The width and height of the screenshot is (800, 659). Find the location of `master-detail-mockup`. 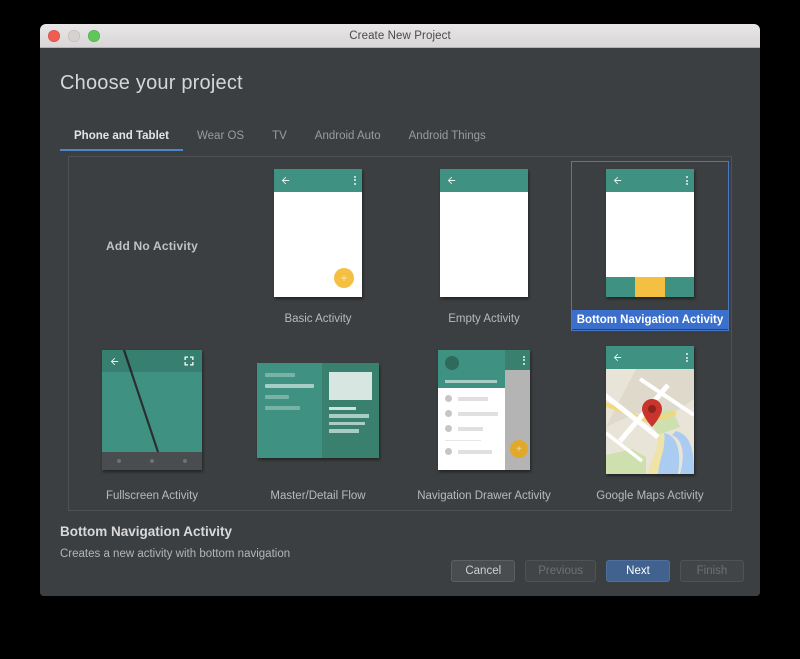

master-detail-mockup is located at coordinates (318, 410).